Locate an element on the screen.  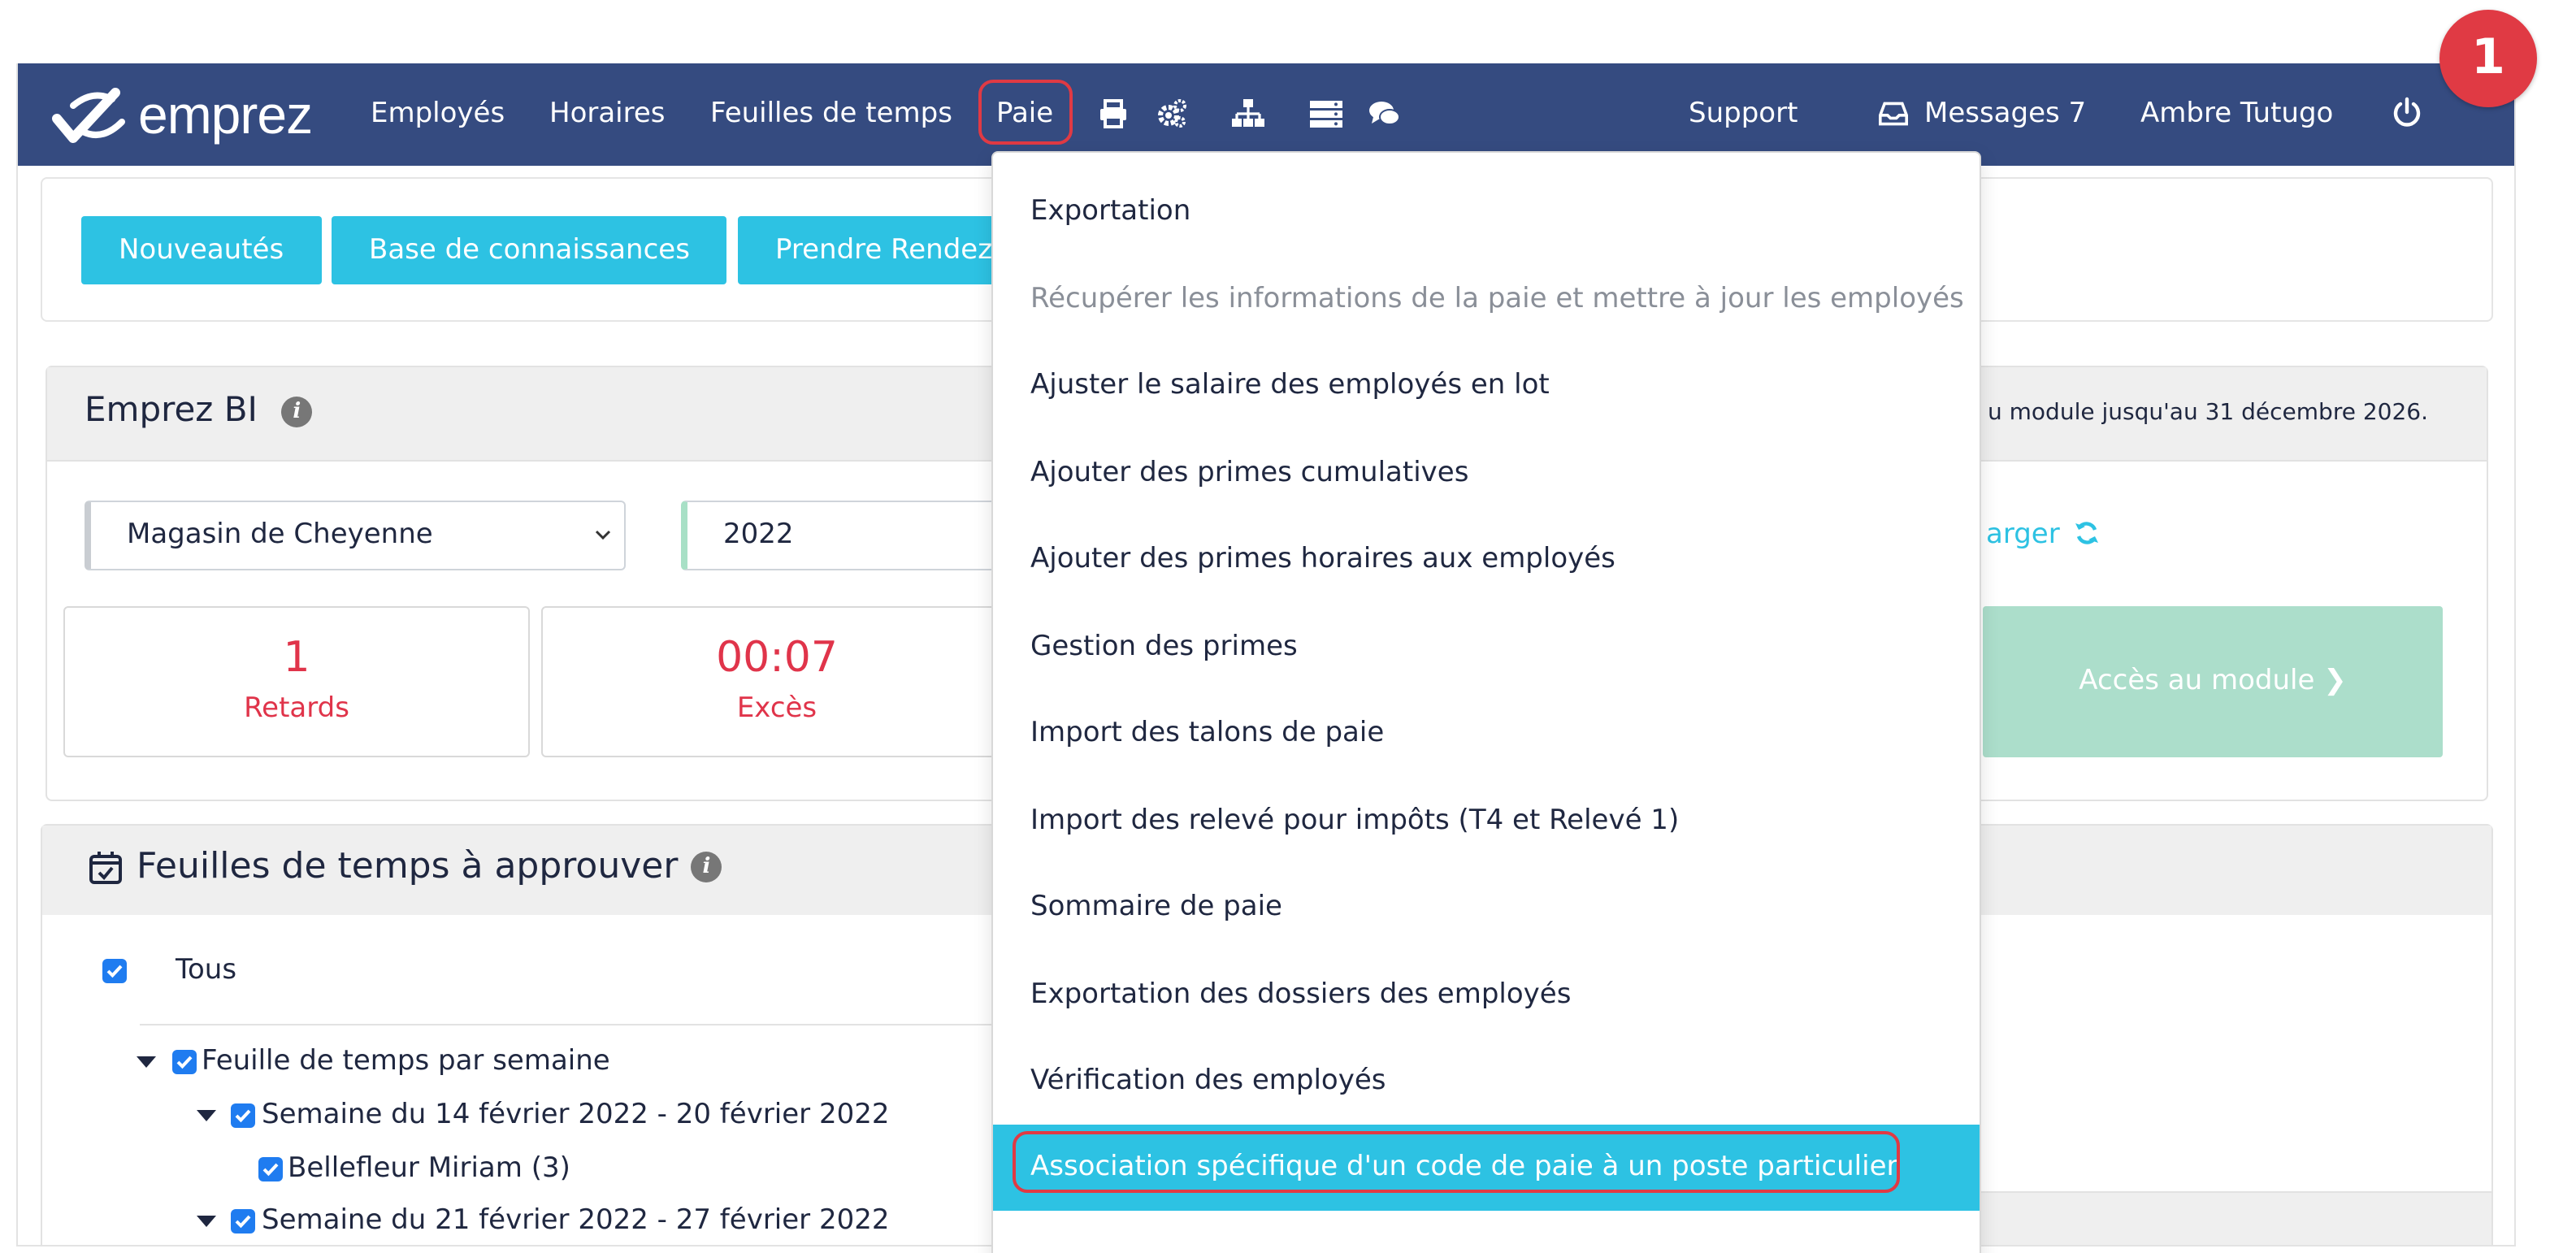
side-panel is located at coordinates (2224, 1115).